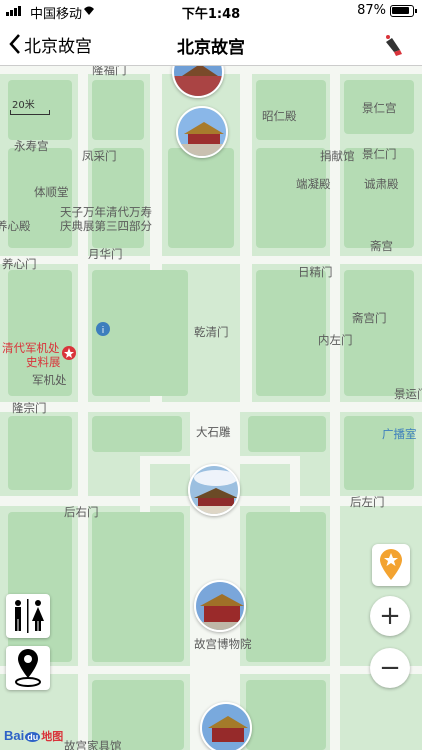 The width and height of the screenshot is (422, 750). Describe the element at coordinates (211, 332) in the screenshot. I see `map-label: 乾清门` at that location.